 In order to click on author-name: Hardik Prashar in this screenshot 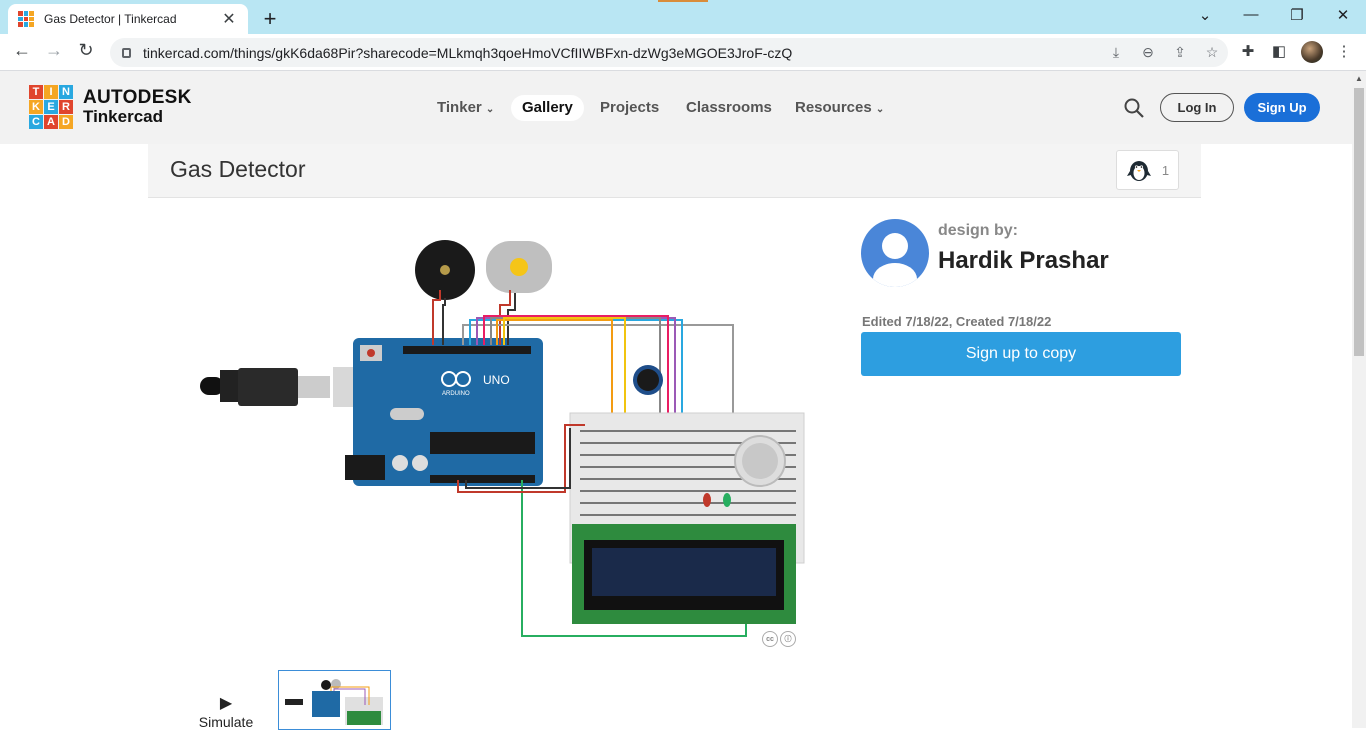, I will do `click(1023, 261)`.